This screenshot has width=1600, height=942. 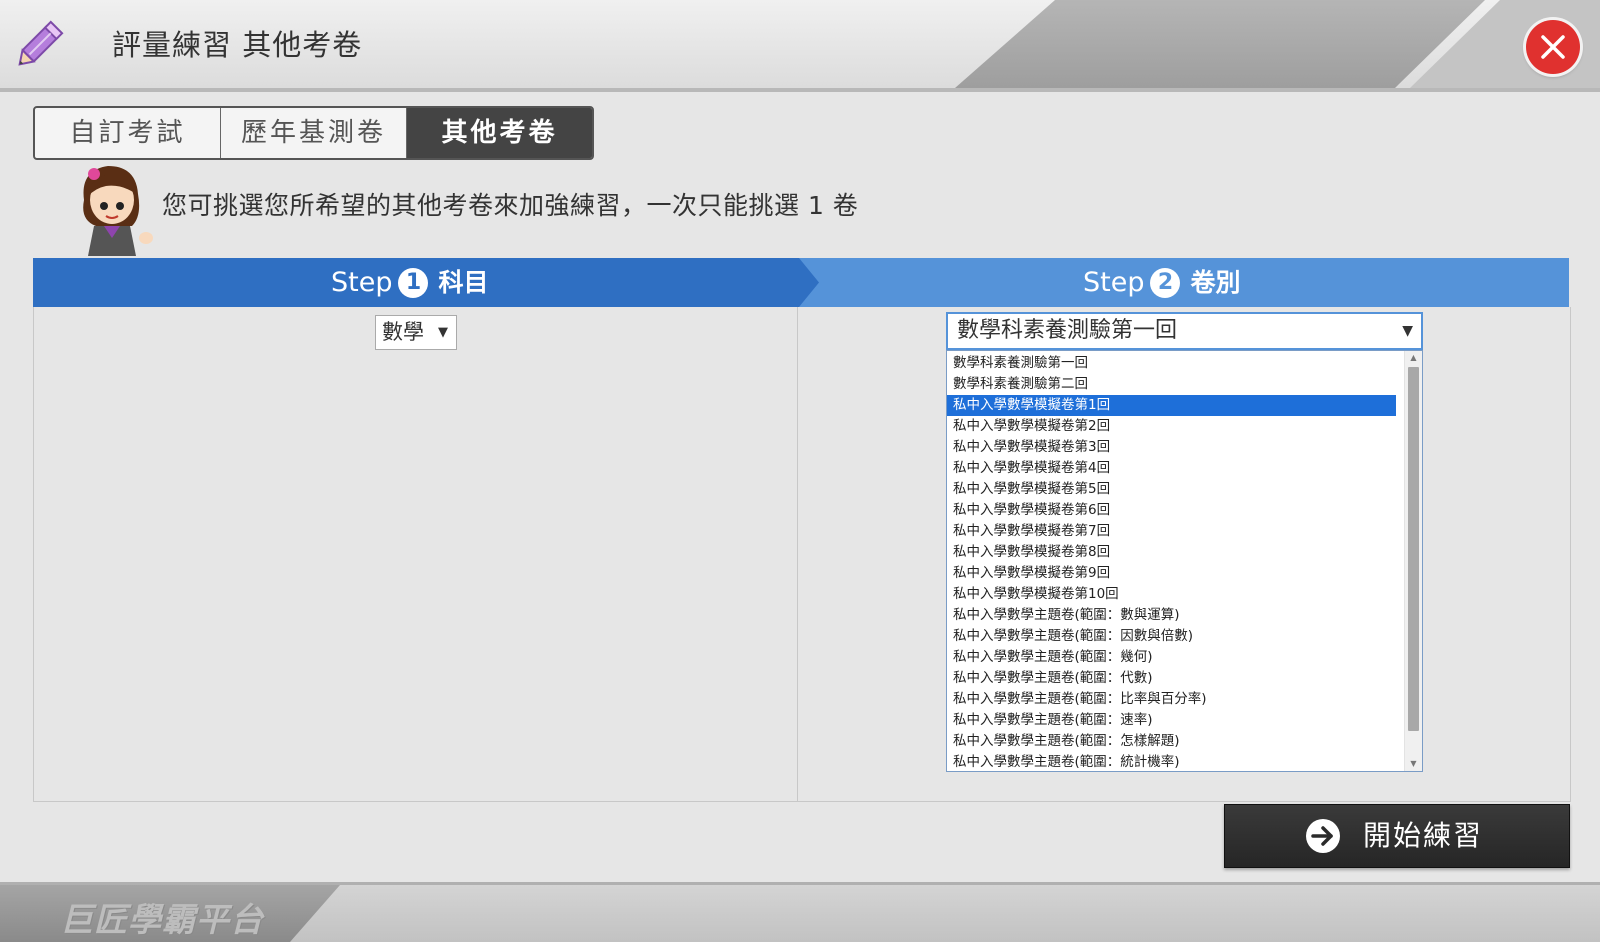 I want to click on step-1-label: Step 1 科目, so click(x=410, y=282).